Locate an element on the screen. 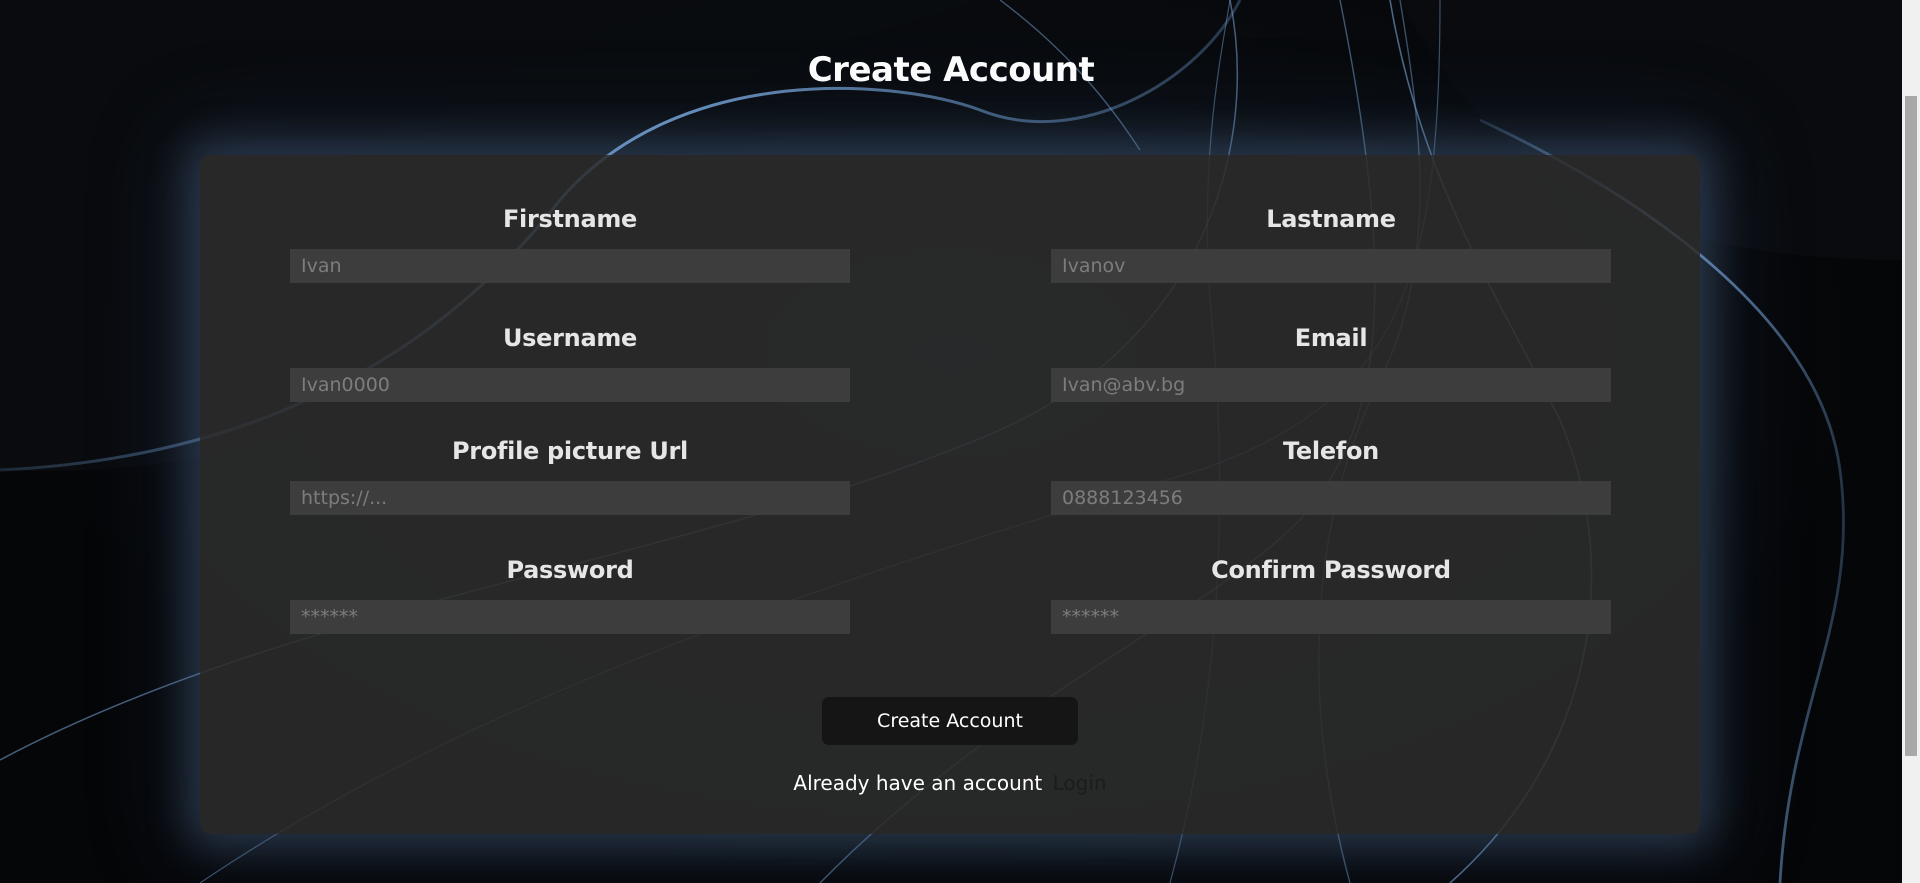  password-input is located at coordinates (570, 617).